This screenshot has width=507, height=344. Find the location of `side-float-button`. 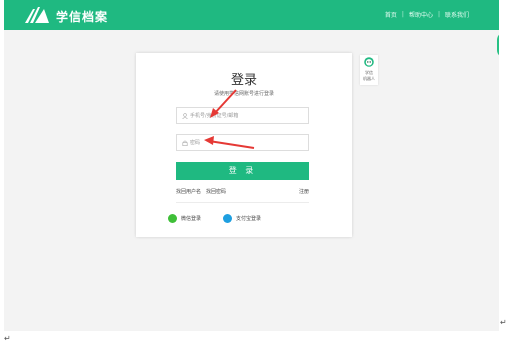

side-float-button is located at coordinates (498, 45).